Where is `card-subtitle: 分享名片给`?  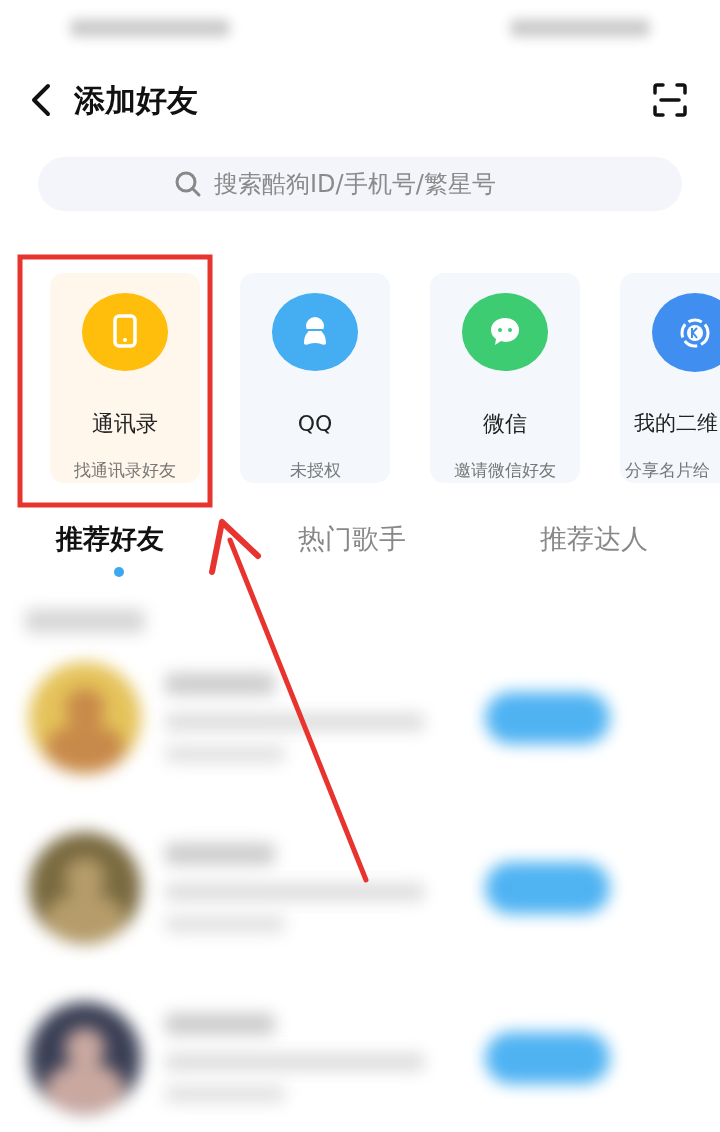 card-subtitle: 分享名片给 is located at coordinates (667, 470).